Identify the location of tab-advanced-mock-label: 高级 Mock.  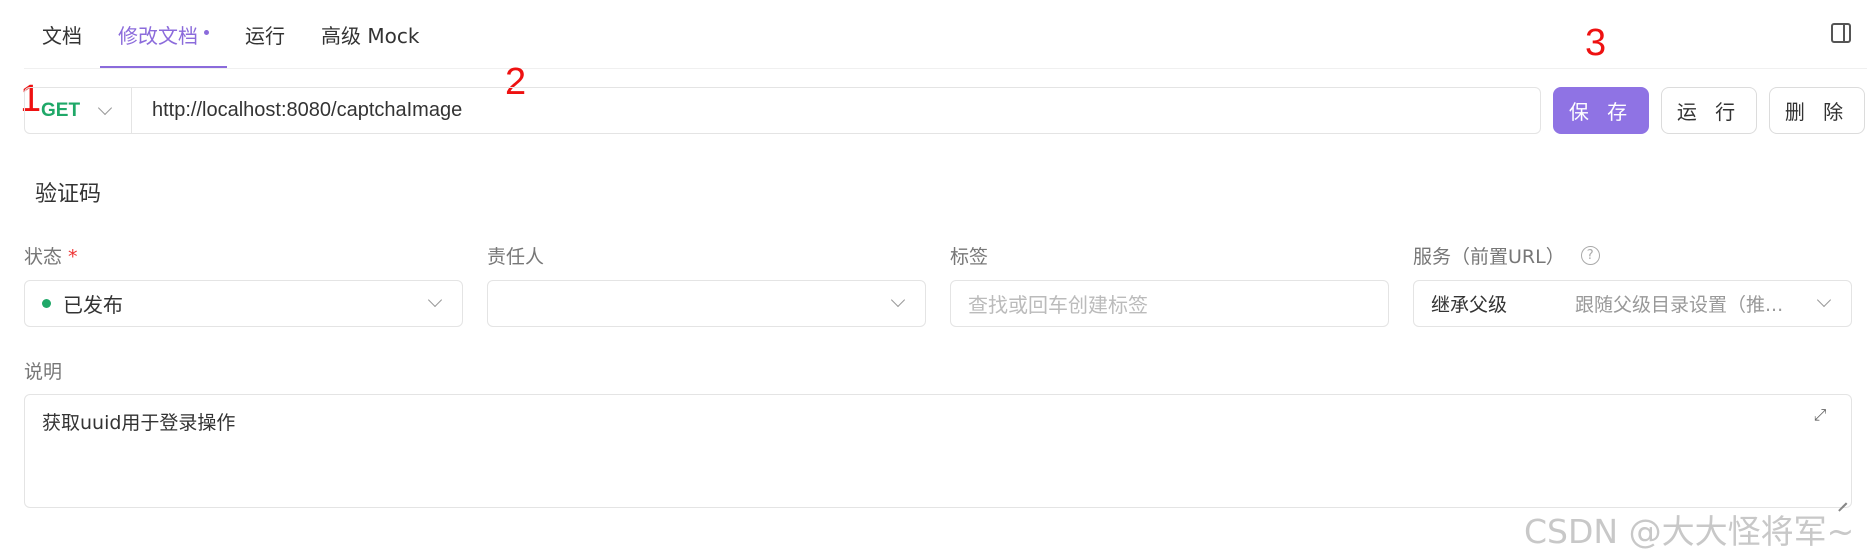
(370, 36).